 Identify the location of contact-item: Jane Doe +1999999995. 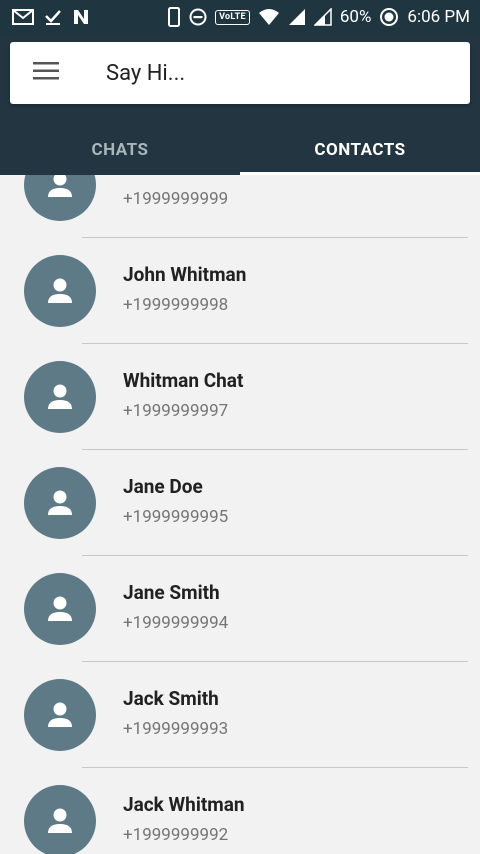
(240, 503).